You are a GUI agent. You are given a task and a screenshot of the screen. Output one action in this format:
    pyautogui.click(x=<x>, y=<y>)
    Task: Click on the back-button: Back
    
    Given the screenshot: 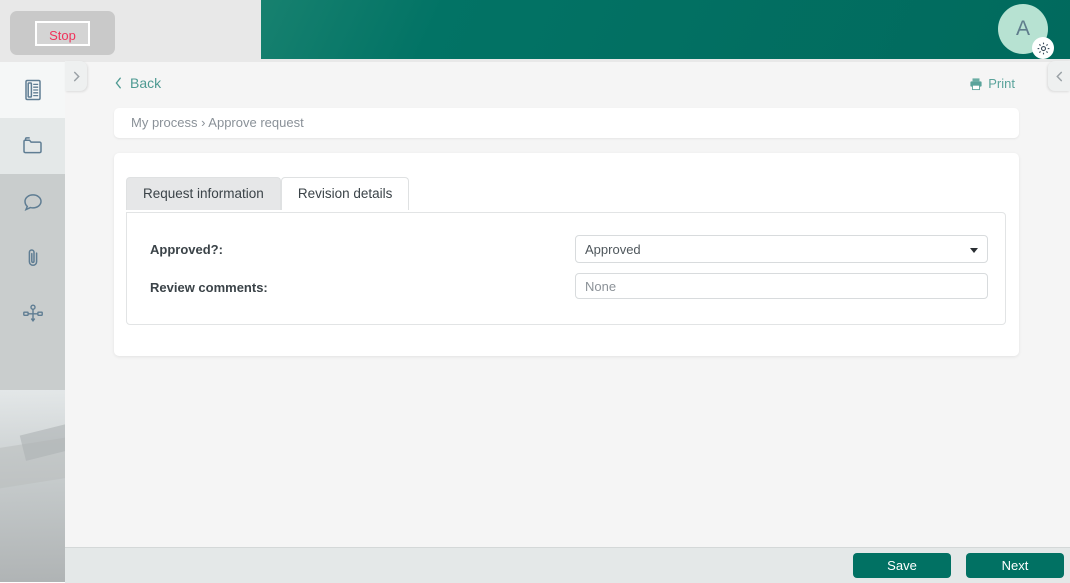 What is the action you would take?
    pyautogui.click(x=137, y=83)
    